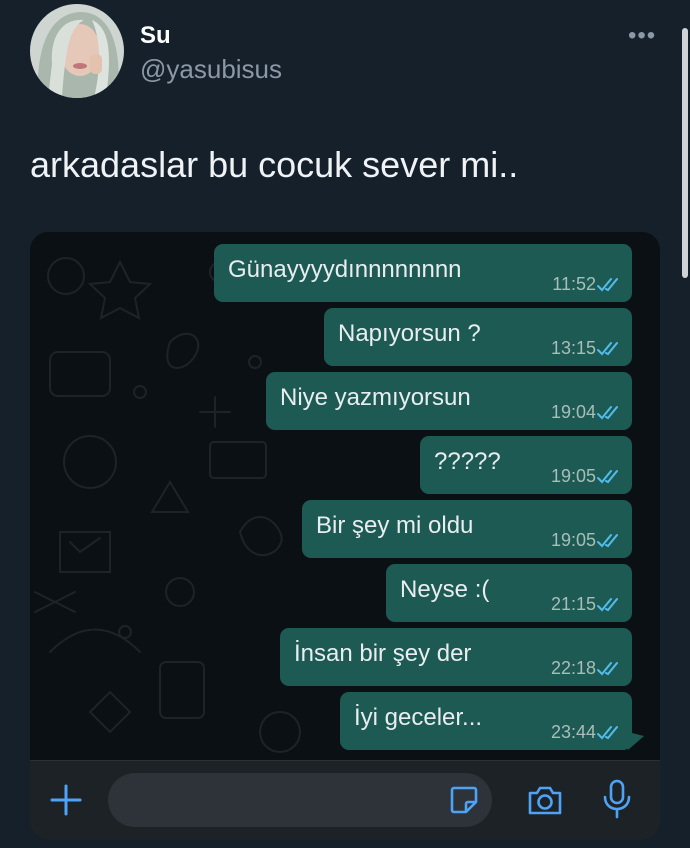 The width and height of the screenshot is (690, 848). I want to click on message-bubble: Günayyyydınnnnnnnn 11:52, so click(423, 273).